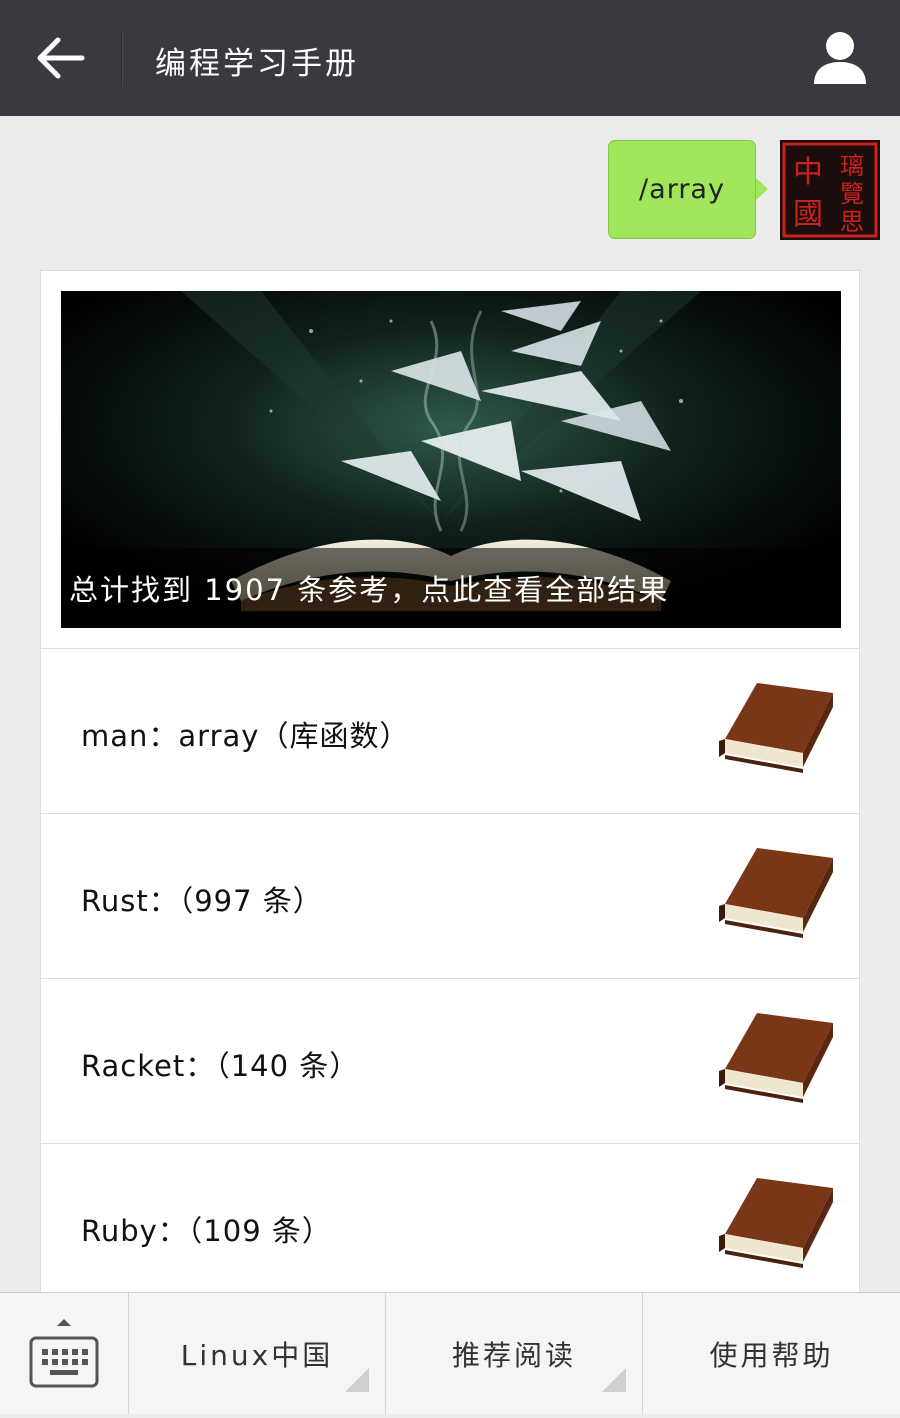  I want to click on menu-label: Linux中国, so click(257, 1355).